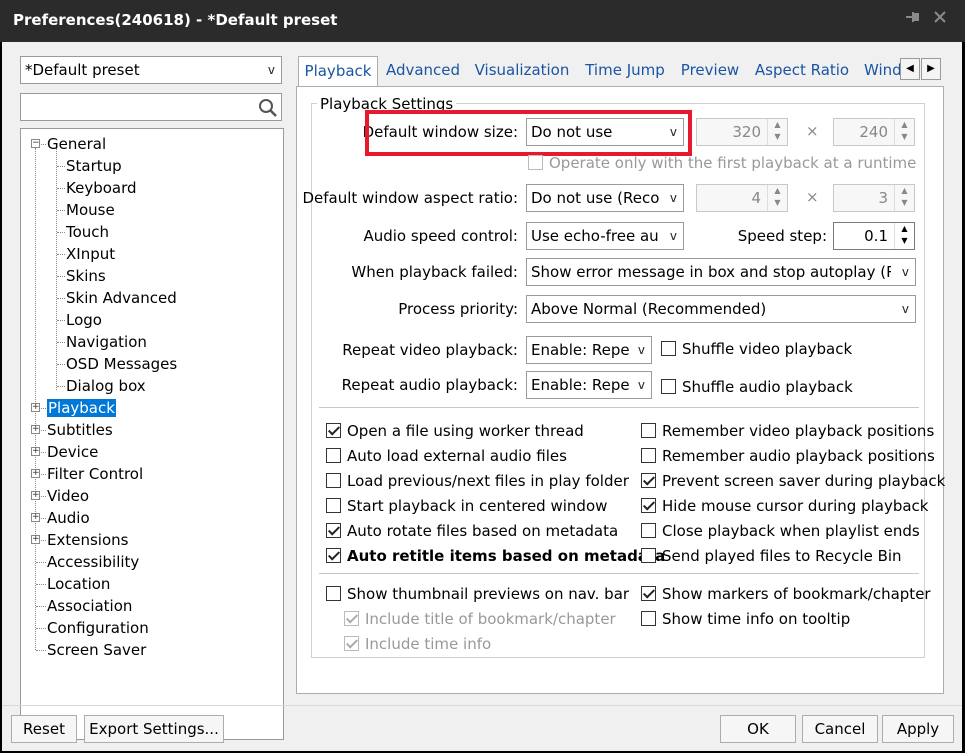 The width and height of the screenshot is (965, 753). I want to click on chevron-down-icon: v, so click(271, 70).